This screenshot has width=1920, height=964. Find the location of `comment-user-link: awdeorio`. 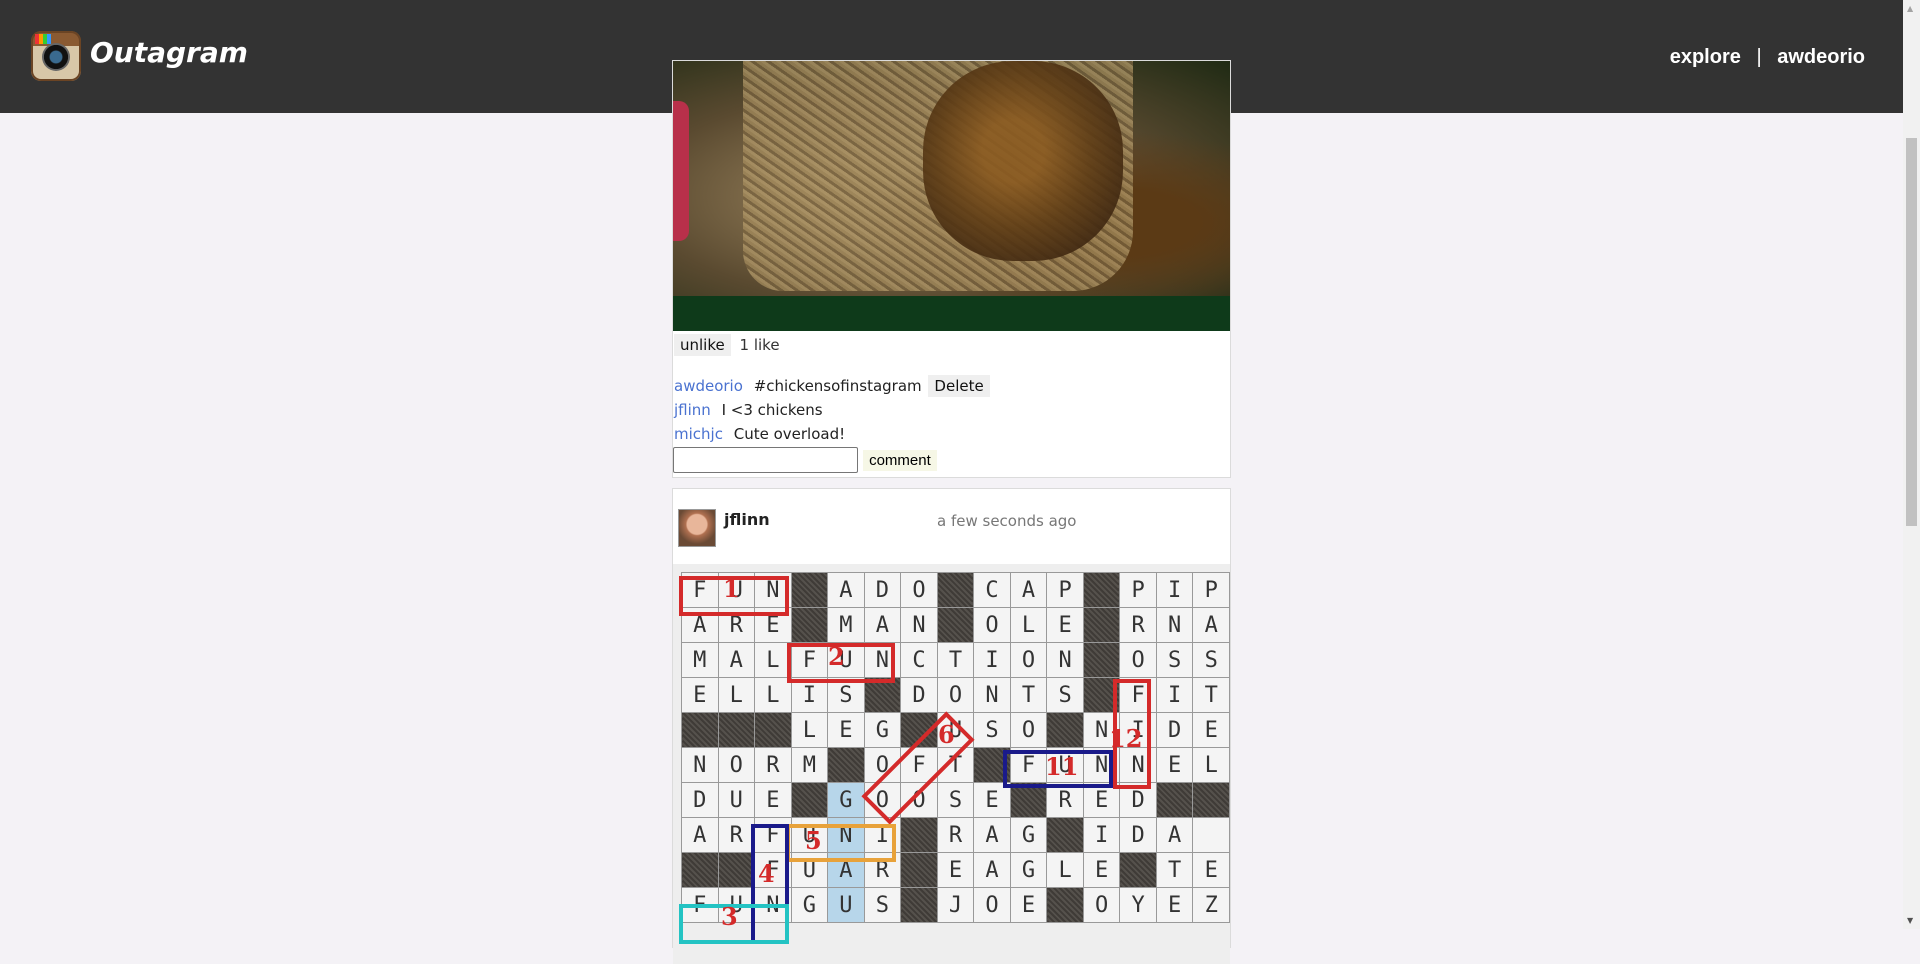

comment-user-link: awdeorio is located at coordinates (708, 386).